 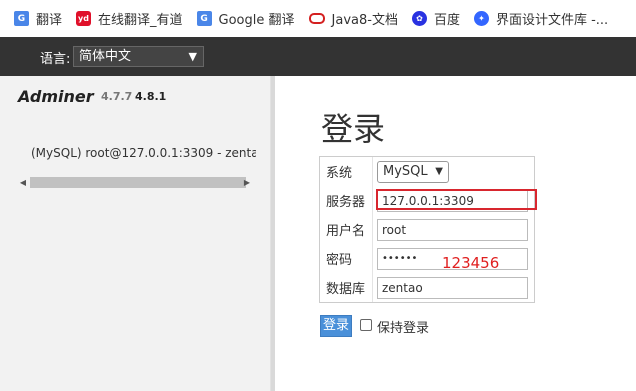 I want to click on row-system: 系统 MySQL ▼, so click(x=427, y=171).